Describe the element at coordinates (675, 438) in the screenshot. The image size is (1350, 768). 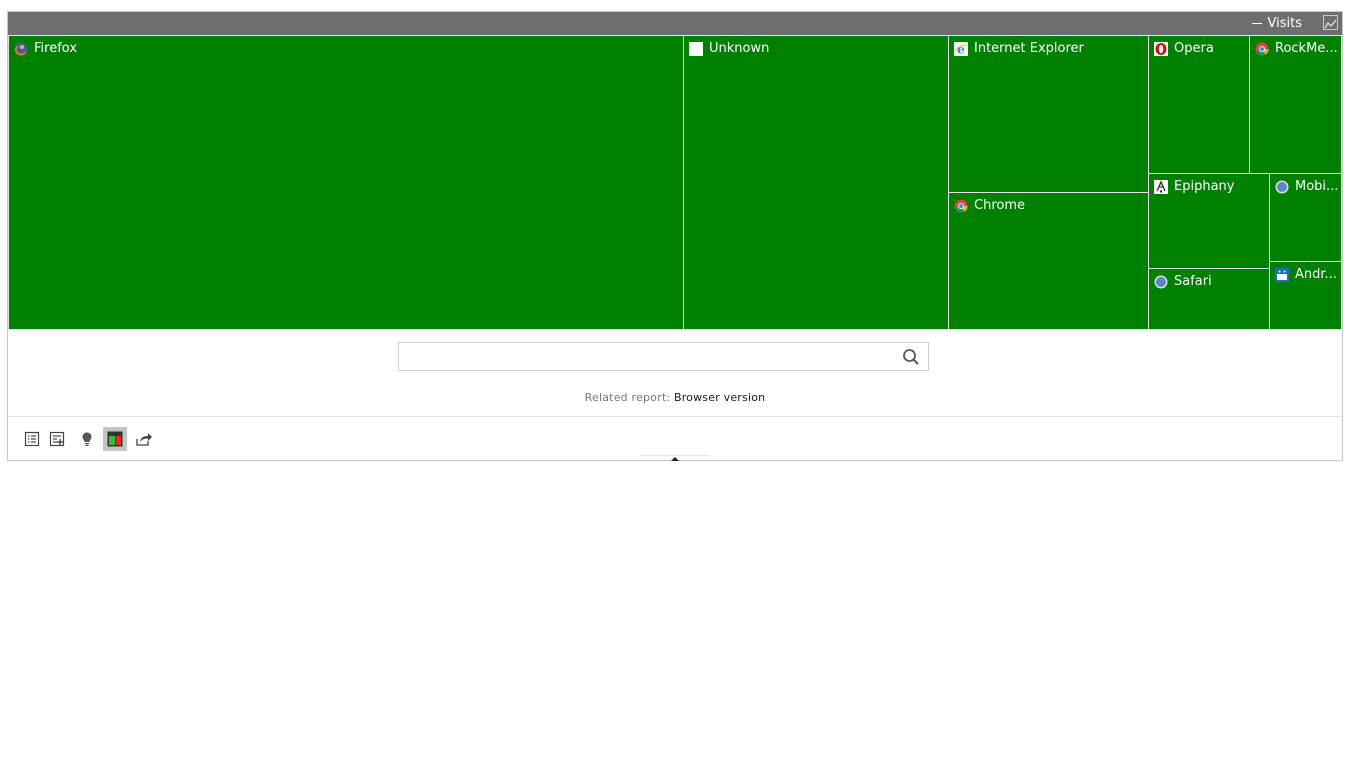
I see `widget-footer` at that location.